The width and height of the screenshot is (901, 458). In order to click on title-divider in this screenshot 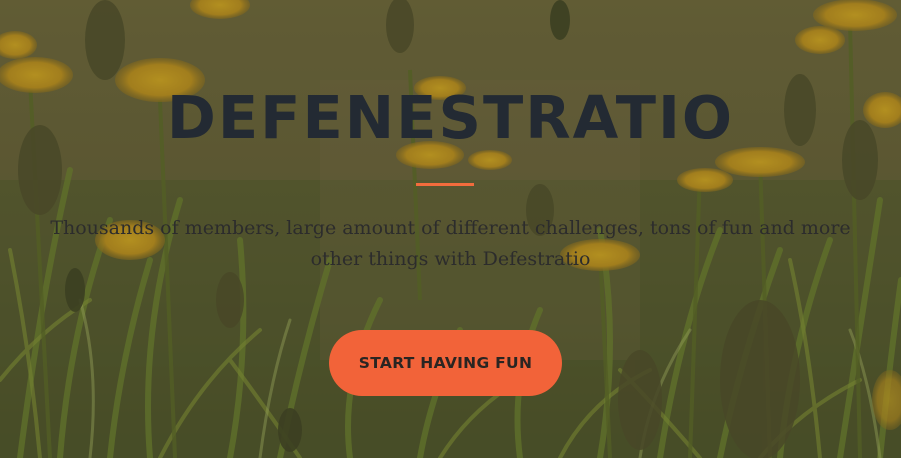, I will do `click(445, 184)`.